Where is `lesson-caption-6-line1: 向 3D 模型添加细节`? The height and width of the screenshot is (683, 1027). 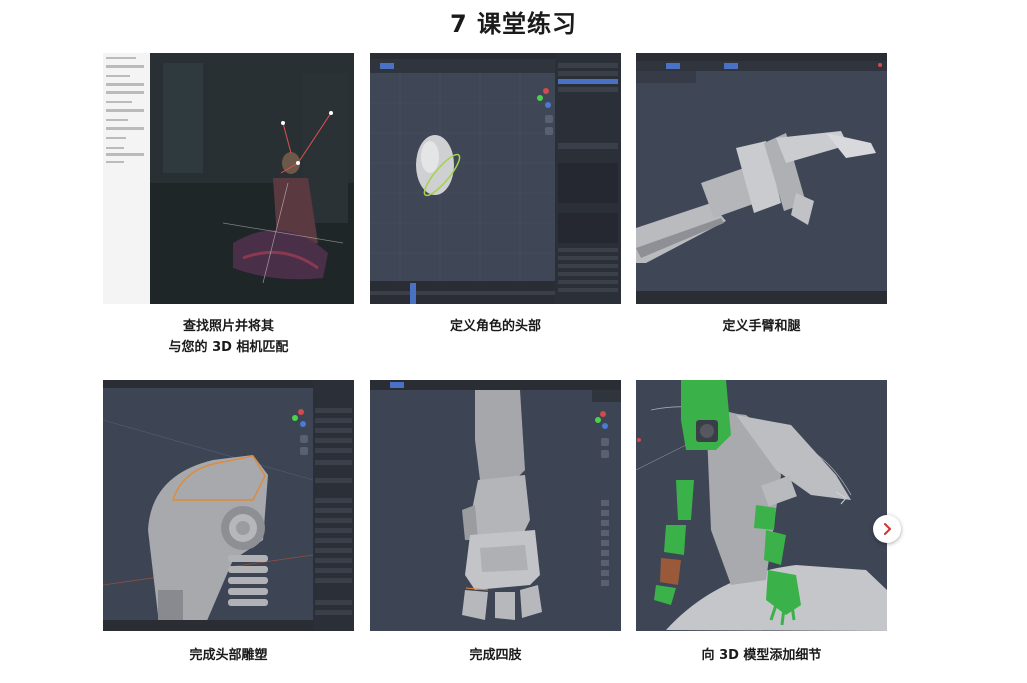 lesson-caption-6-line1: 向 3D 模型添加细节 is located at coordinates (761, 655).